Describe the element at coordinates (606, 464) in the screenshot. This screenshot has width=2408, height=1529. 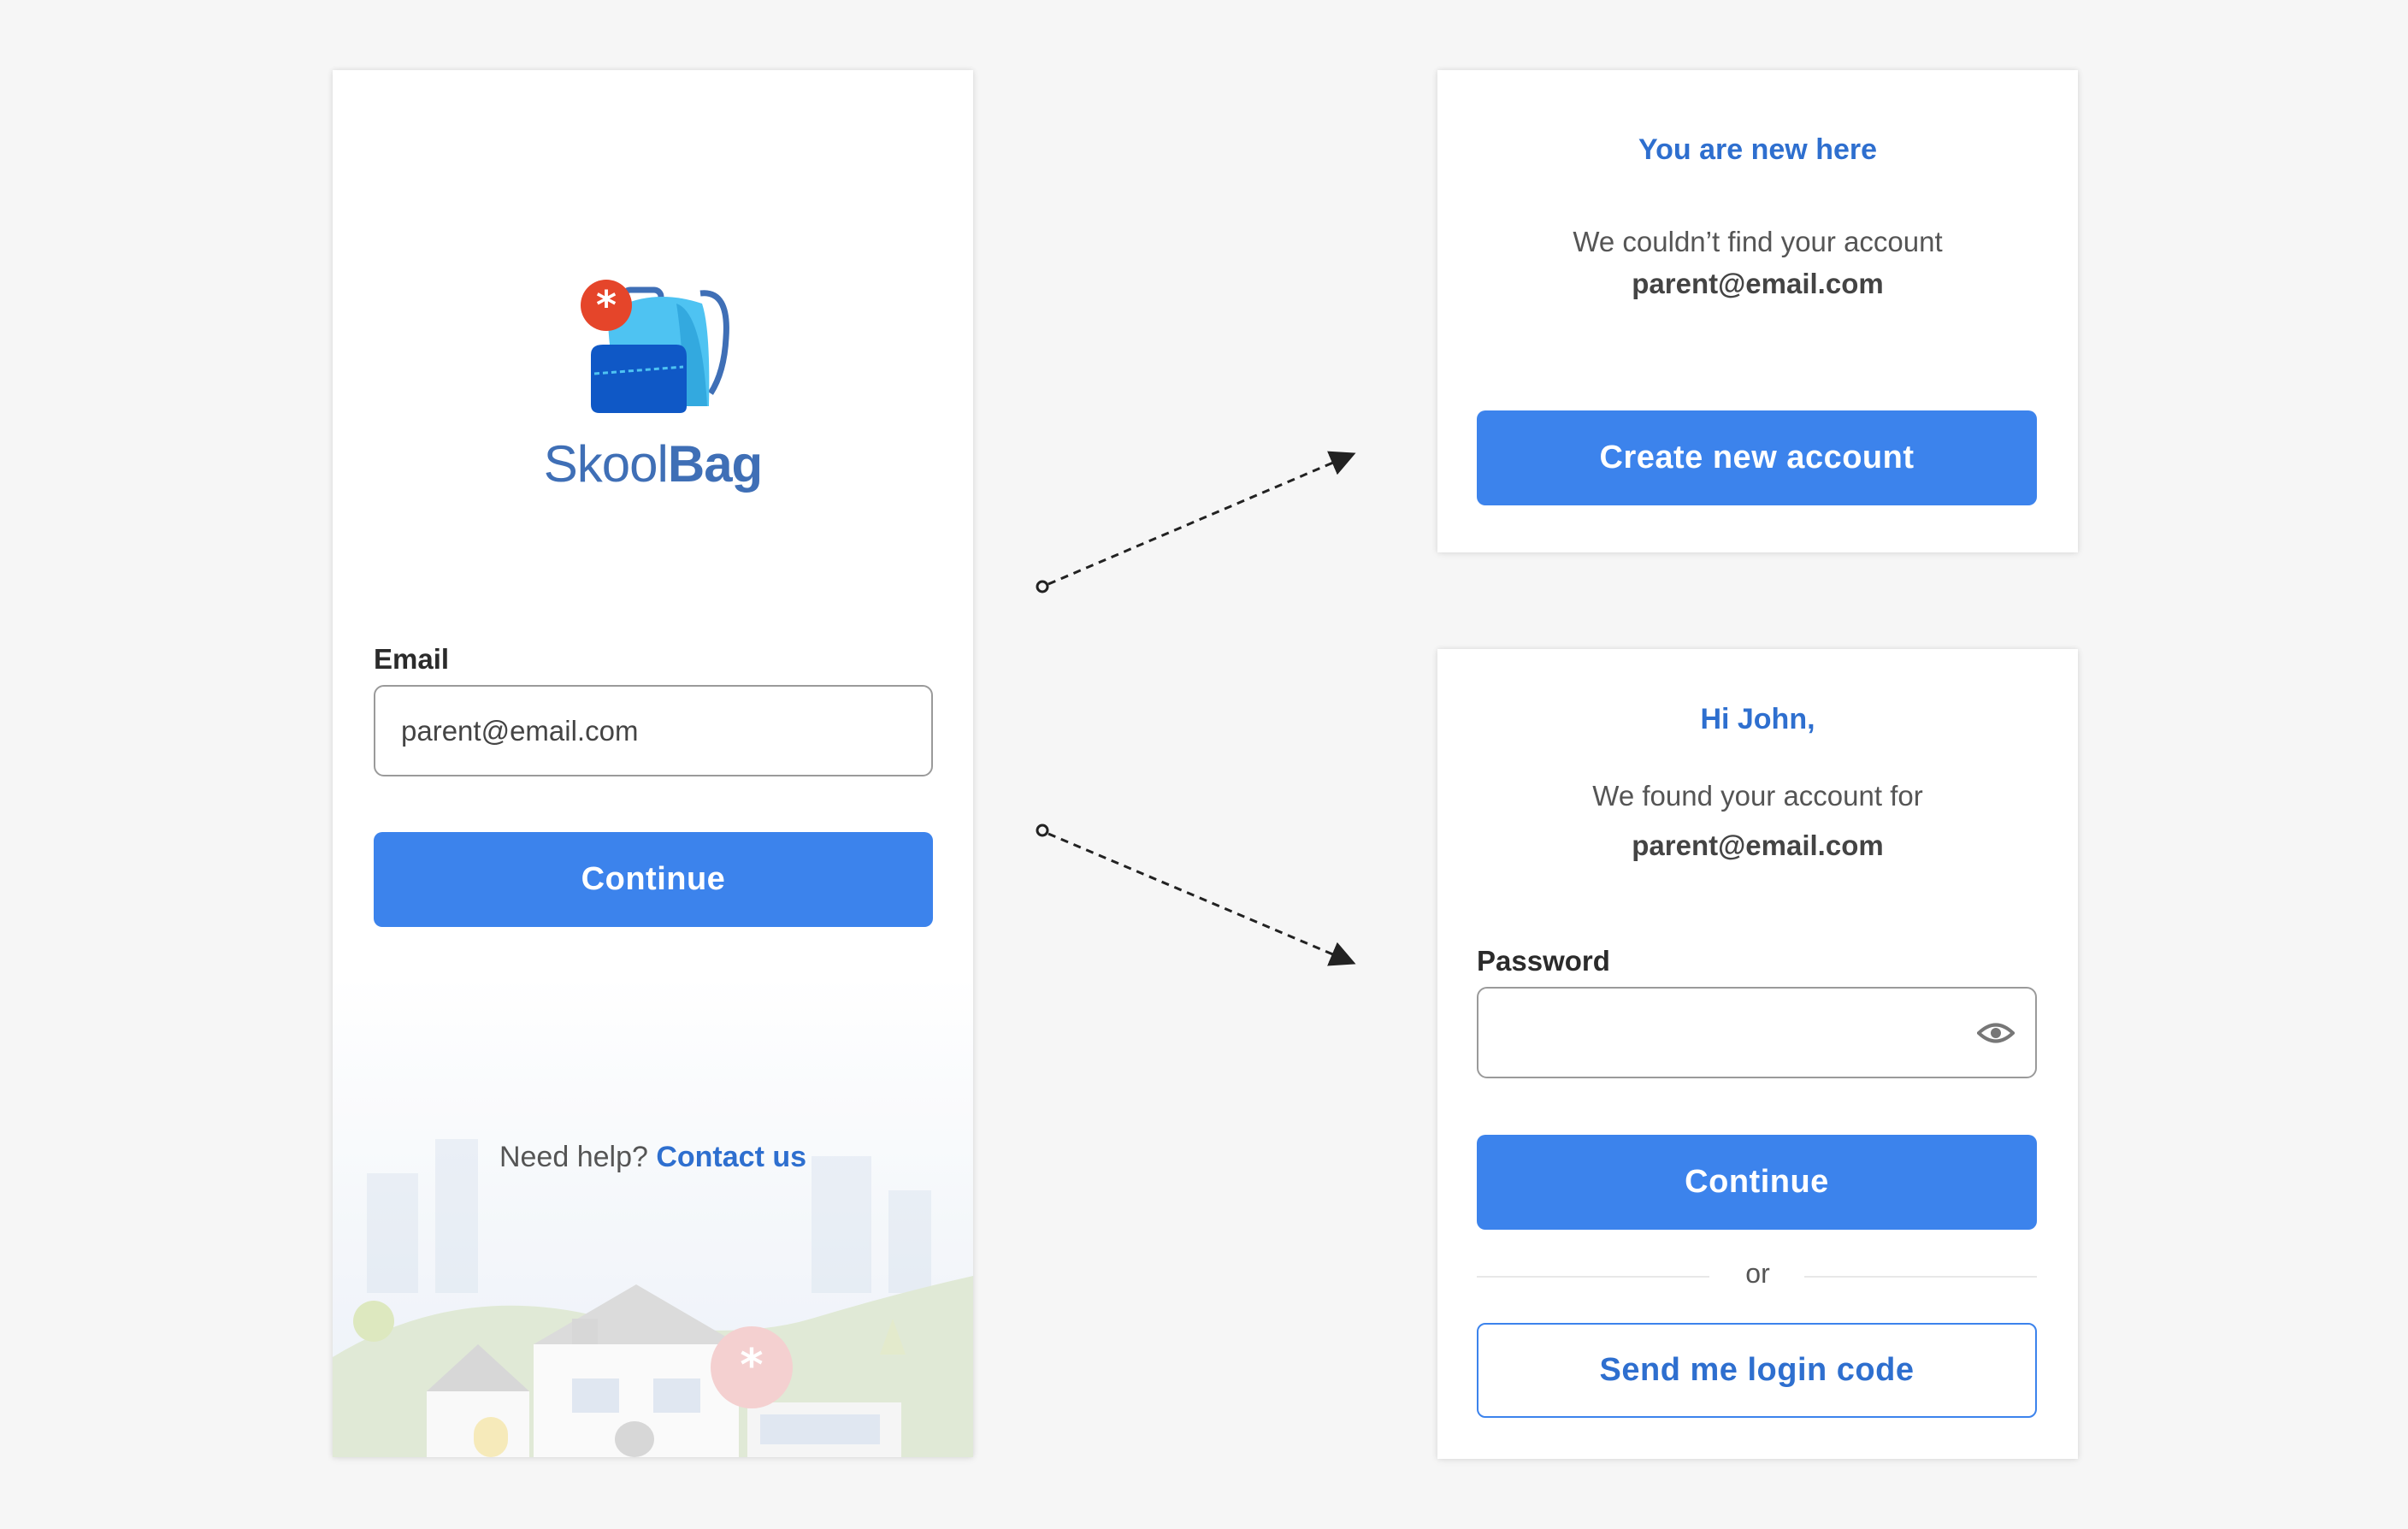
I see `brand-wordmark-light: Skool` at that location.